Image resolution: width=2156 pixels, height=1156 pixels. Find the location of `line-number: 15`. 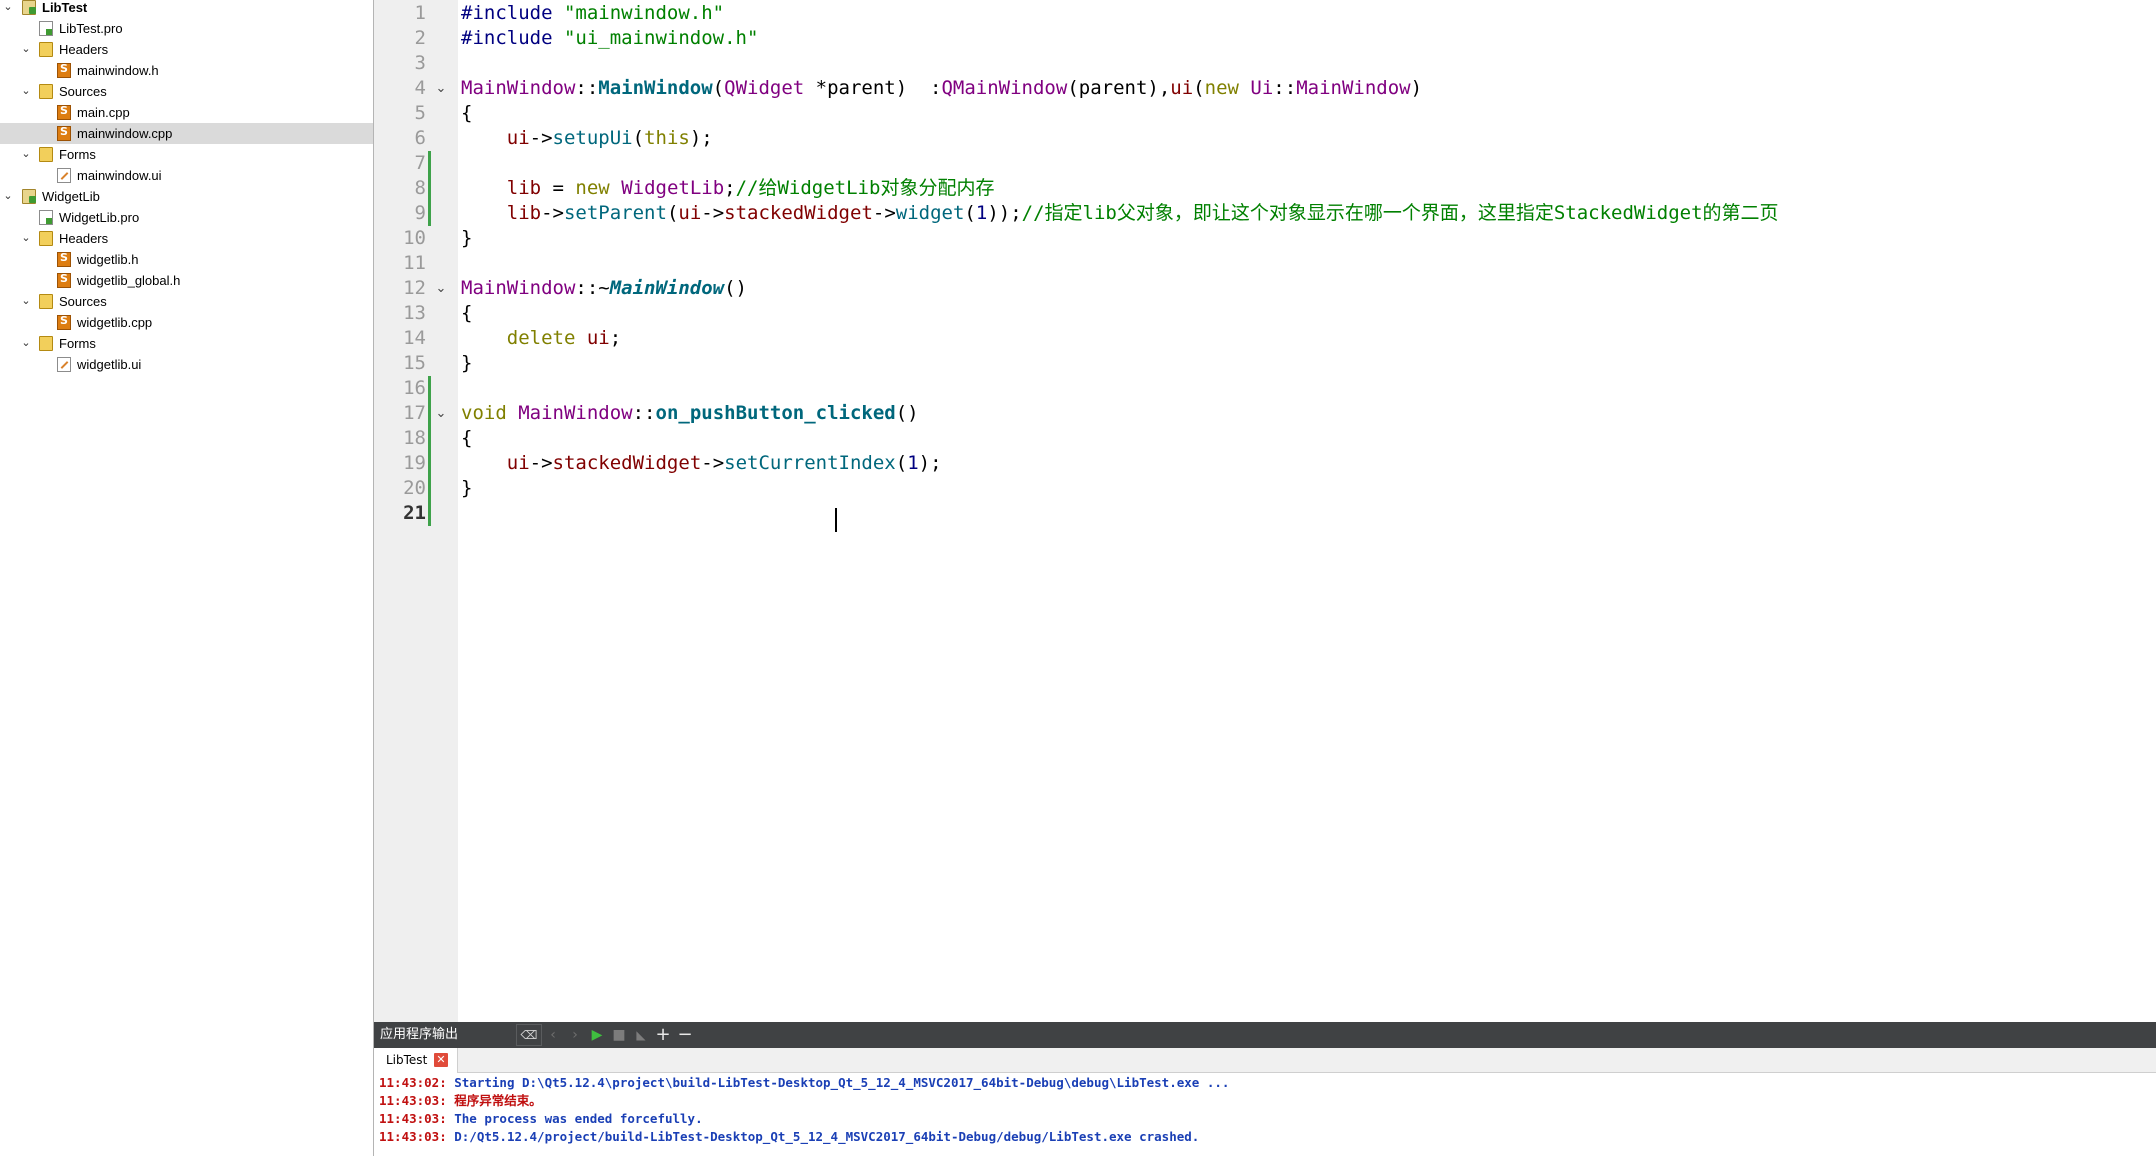

line-number: 15 is located at coordinates (414, 363).